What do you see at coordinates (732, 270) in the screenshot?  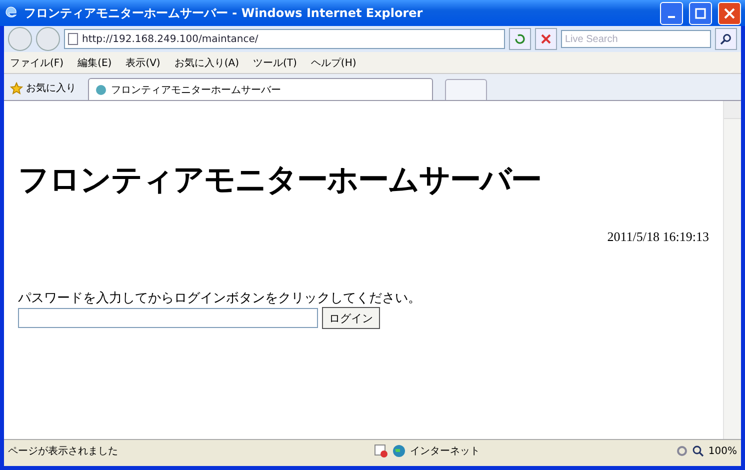 I see `scrollbar` at bounding box center [732, 270].